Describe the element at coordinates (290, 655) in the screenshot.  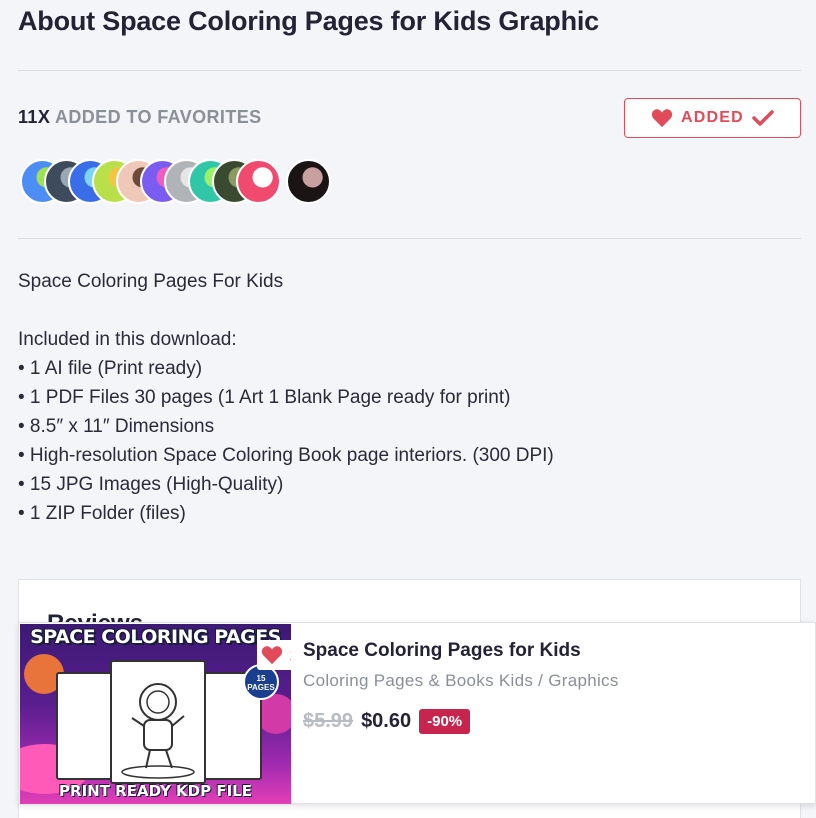
I see `favorite-count: 11` at that location.